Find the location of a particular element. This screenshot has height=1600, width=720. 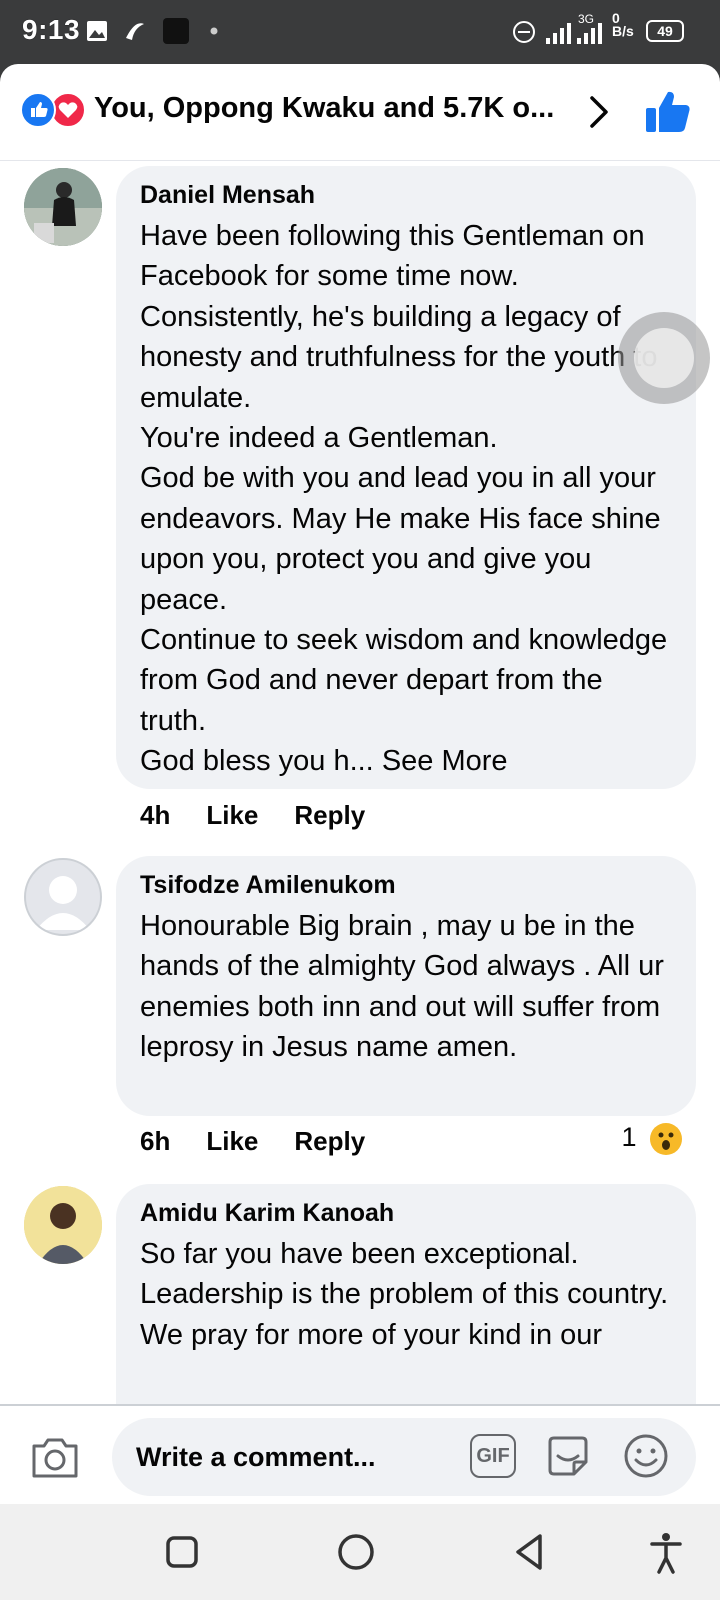

status-time: 9:13 is located at coordinates (51, 29).